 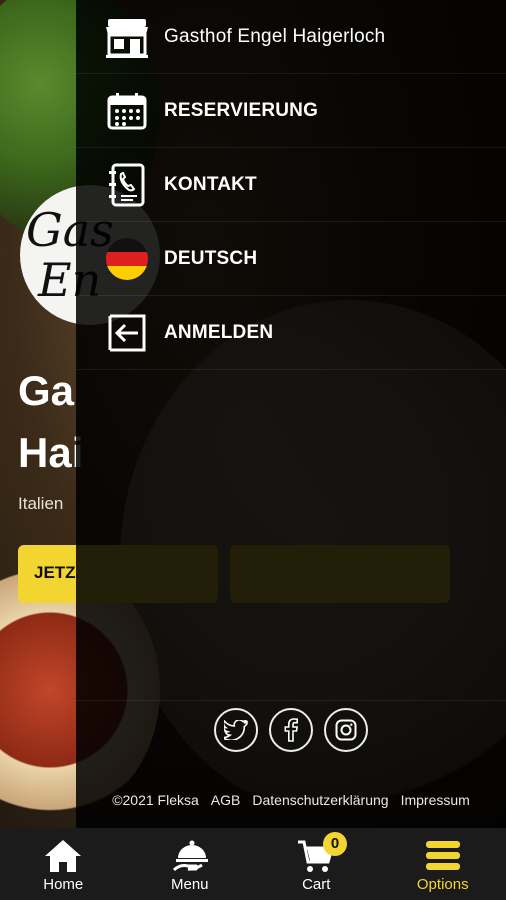 I want to click on social-divider, so click(x=291, y=700).